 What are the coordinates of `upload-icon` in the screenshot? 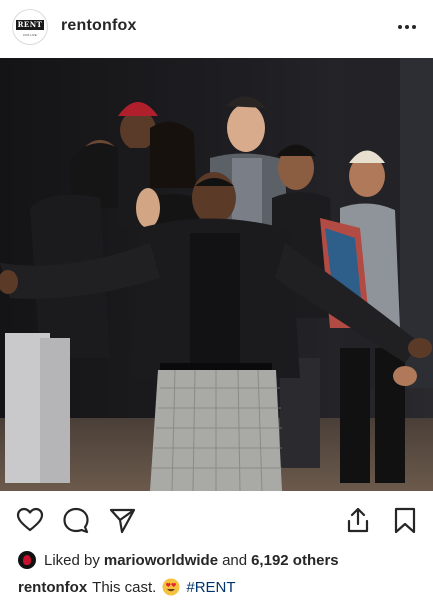 It's located at (358, 520).